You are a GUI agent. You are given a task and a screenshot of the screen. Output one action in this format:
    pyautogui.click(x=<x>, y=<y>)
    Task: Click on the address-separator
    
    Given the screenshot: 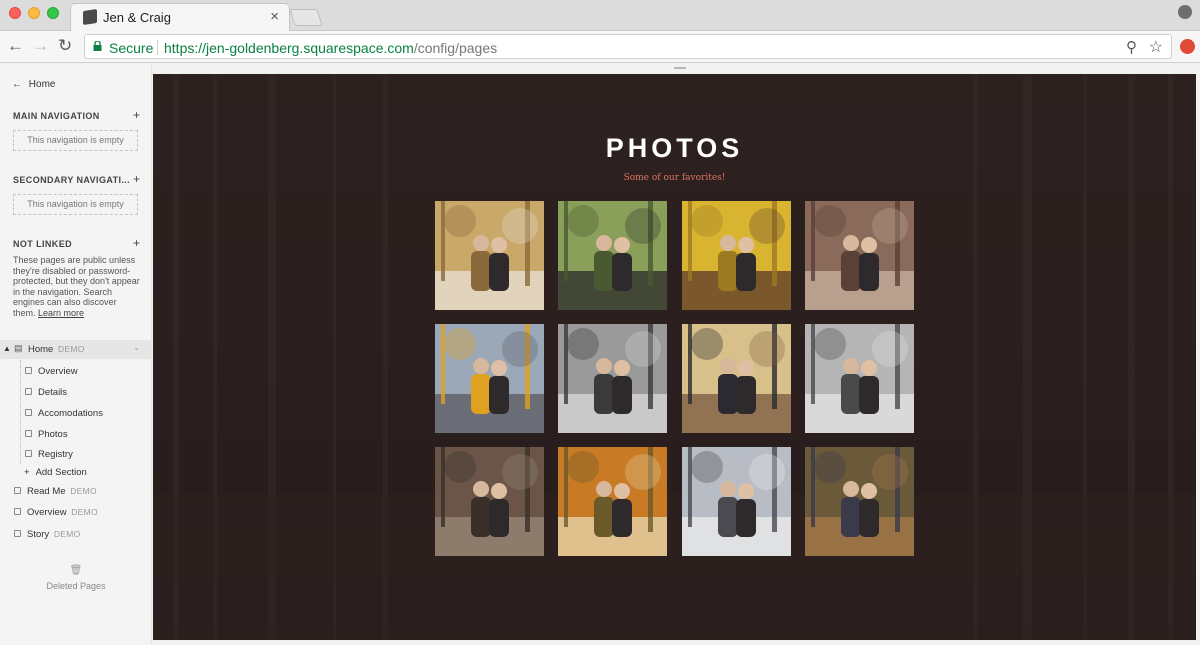 What is the action you would take?
    pyautogui.click(x=157, y=47)
    